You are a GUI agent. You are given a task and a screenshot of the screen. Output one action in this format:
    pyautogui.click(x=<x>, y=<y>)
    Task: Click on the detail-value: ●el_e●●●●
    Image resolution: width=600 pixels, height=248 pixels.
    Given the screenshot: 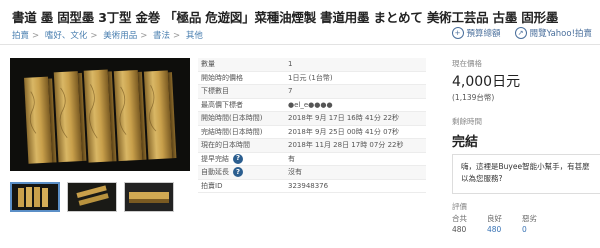 What is the action you would take?
    pyautogui.click(x=310, y=104)
    